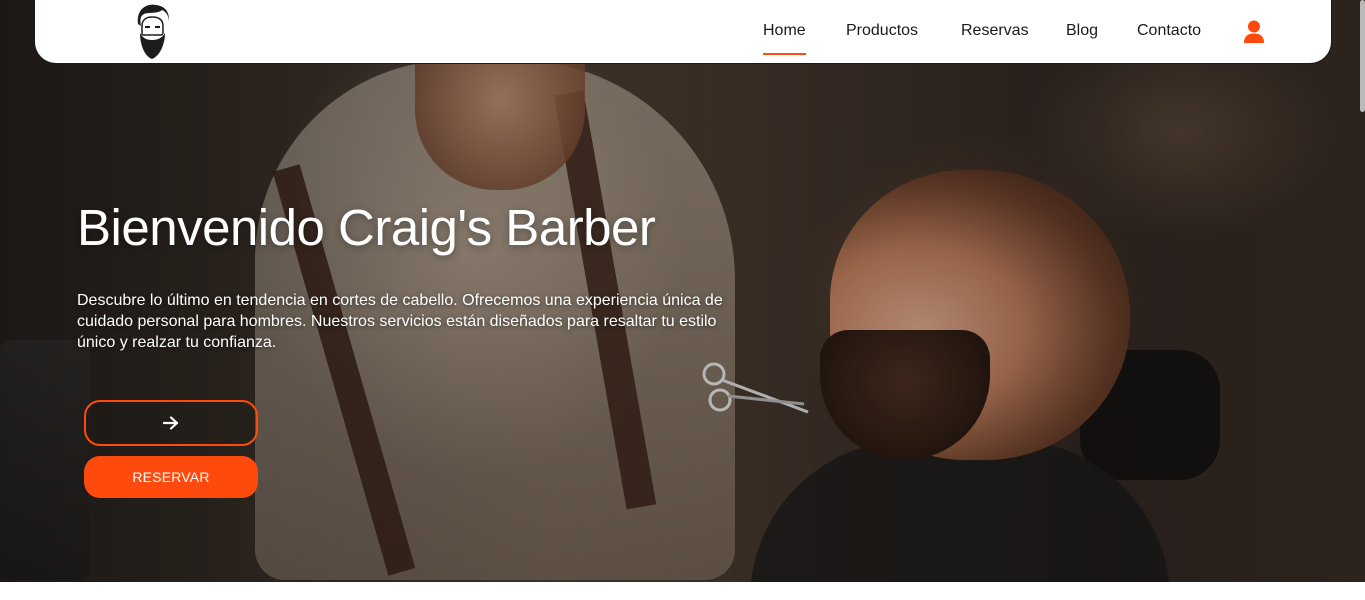 The width and height of the screenshot is (1365, 600). I want to click on arrow-button, so click(171, 423).